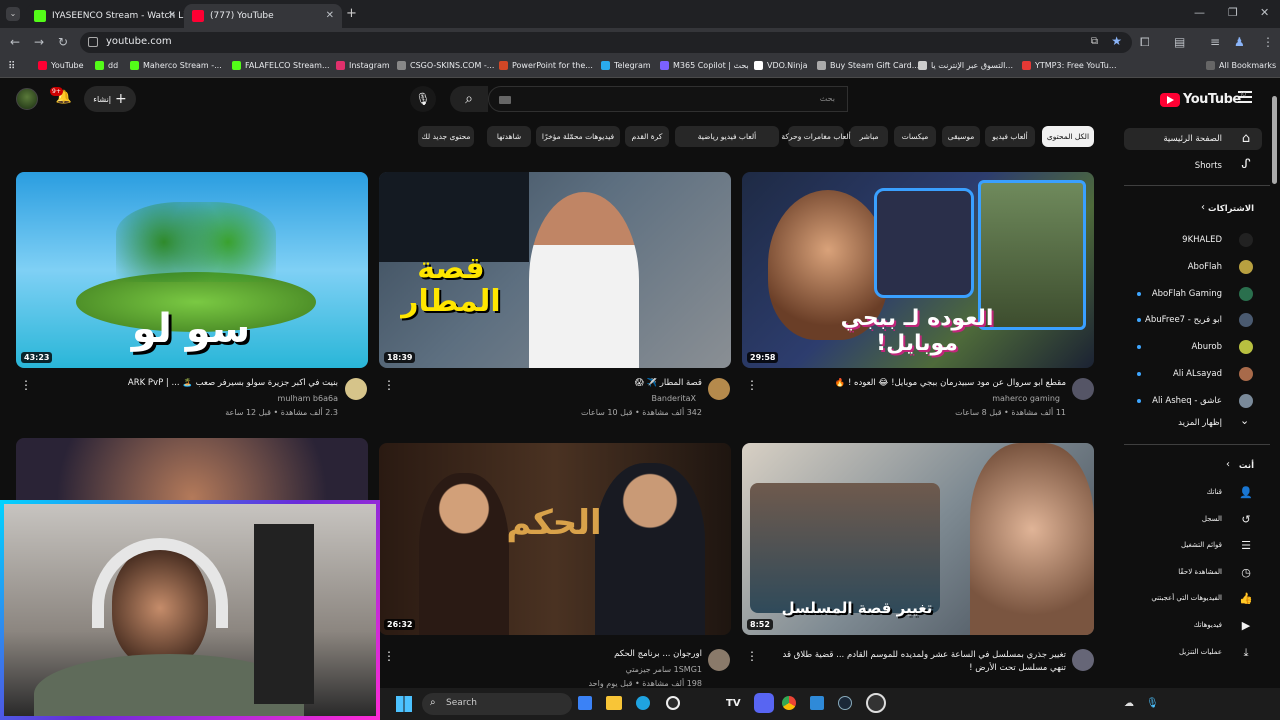  Describe the element at coordinates (509, 136) in the screenshot. I see `filter-chip: شاهدتها` at that location.